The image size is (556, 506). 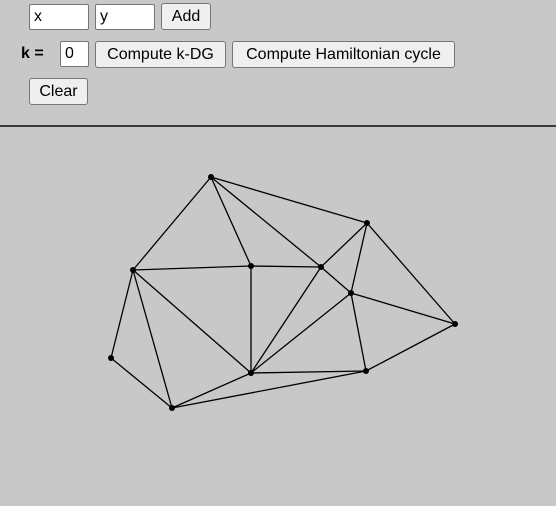 What do you see at coordinates (59, 17) in the screenshot?
I see `x-coordinate-input` at bounding box center [59, 17].